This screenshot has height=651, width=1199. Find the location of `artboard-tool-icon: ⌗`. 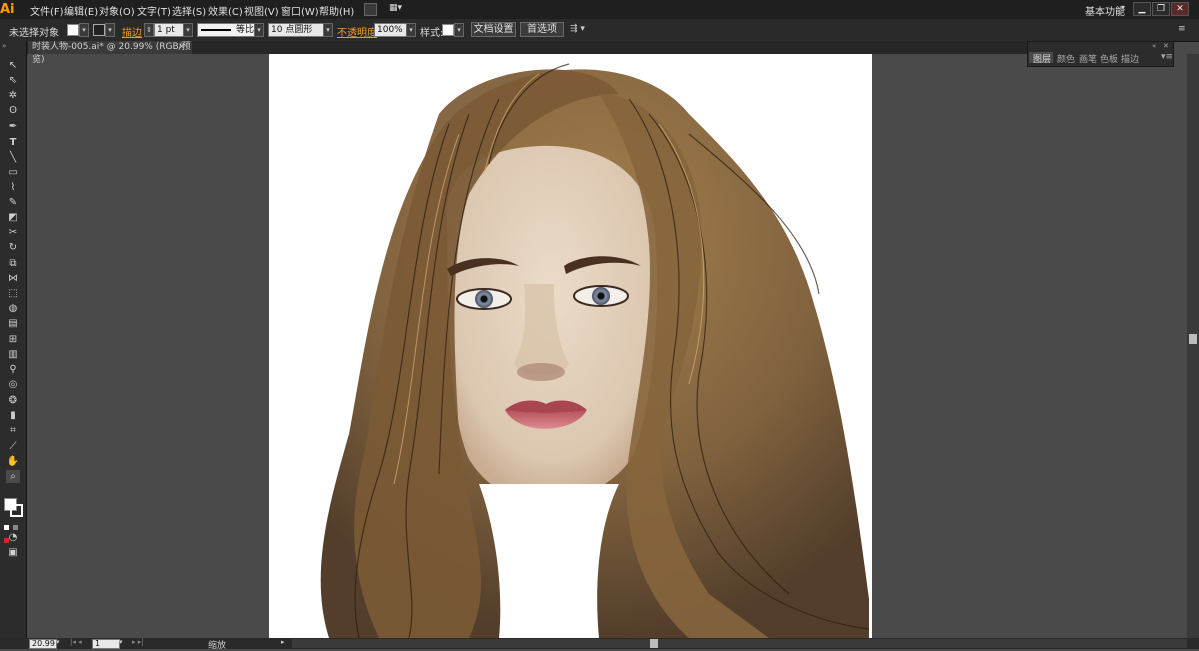

artboard-tool-icon: ⌗ is located at coordinates (13, 430).